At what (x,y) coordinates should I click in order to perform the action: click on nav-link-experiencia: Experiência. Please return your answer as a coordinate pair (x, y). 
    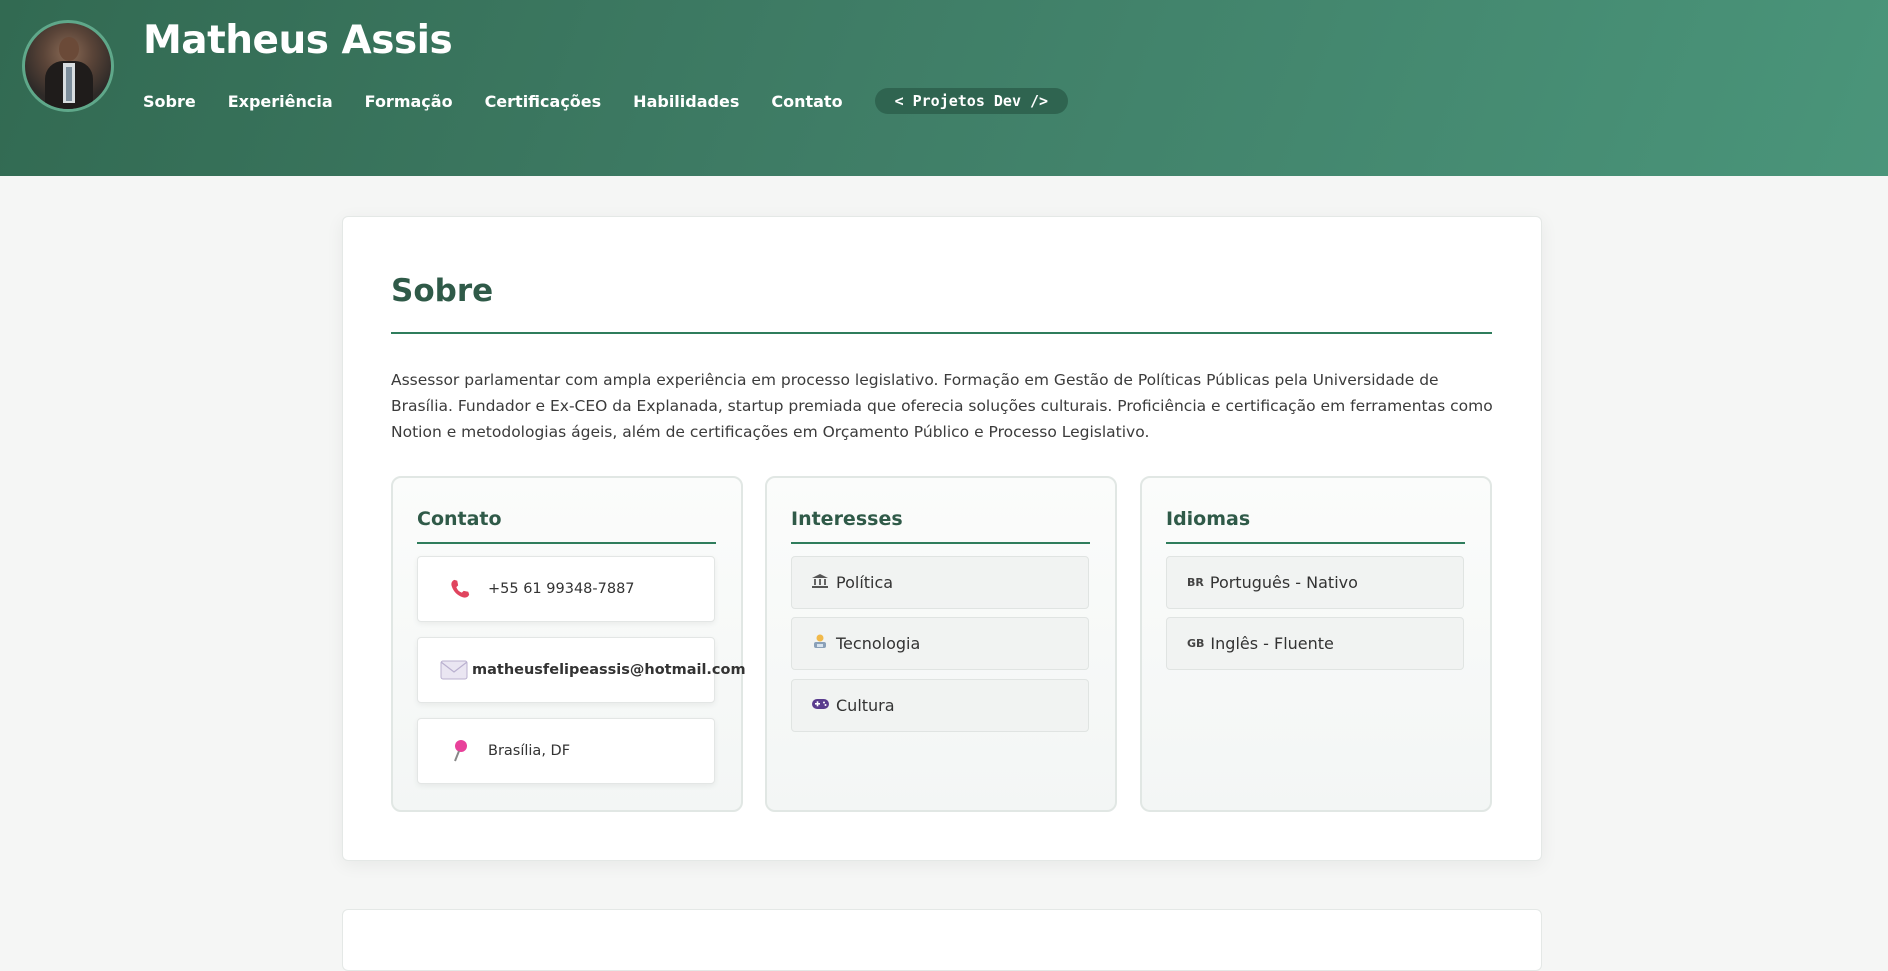
    Looking at the image, I should click on (280, 101).